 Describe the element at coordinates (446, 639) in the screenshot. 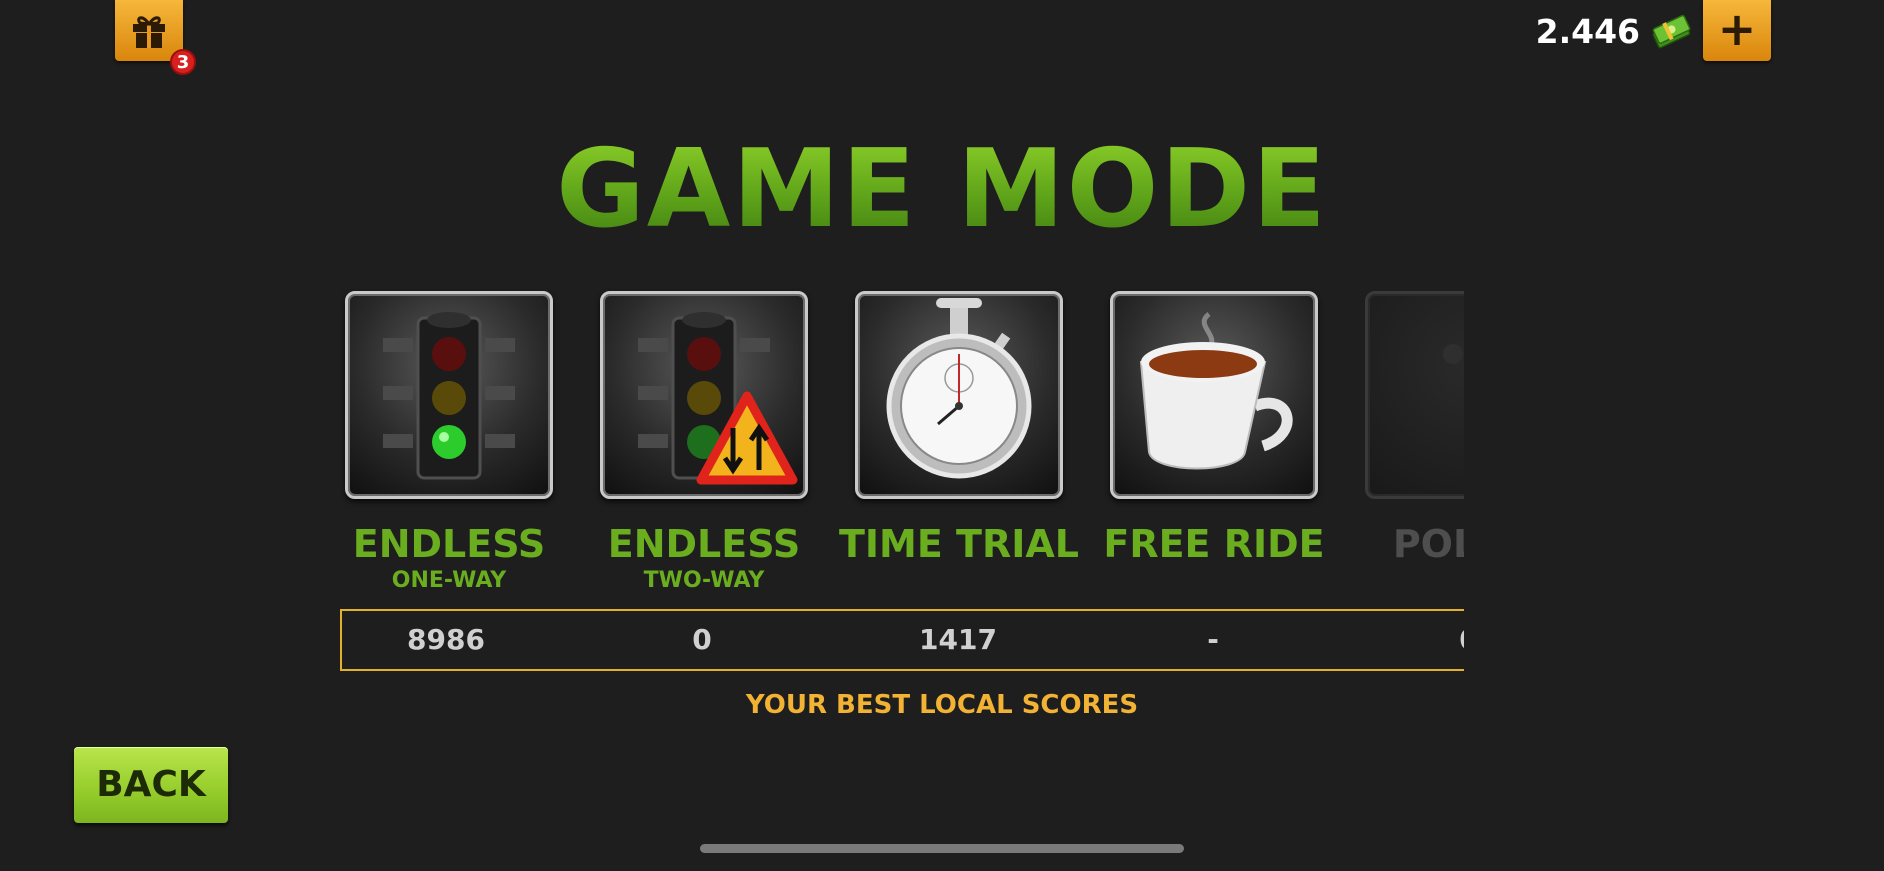

I see `best-score: 8986` at that location.